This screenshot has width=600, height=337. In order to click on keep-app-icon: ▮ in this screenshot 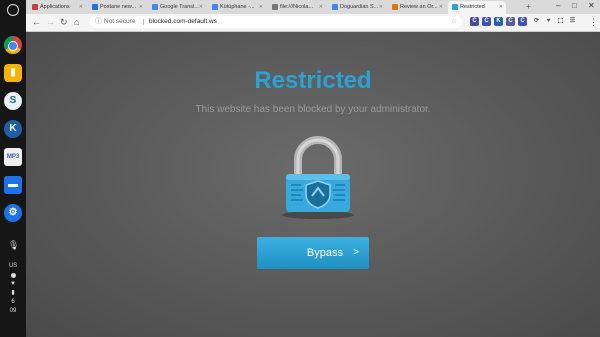, I will do `click(13, 73)`.